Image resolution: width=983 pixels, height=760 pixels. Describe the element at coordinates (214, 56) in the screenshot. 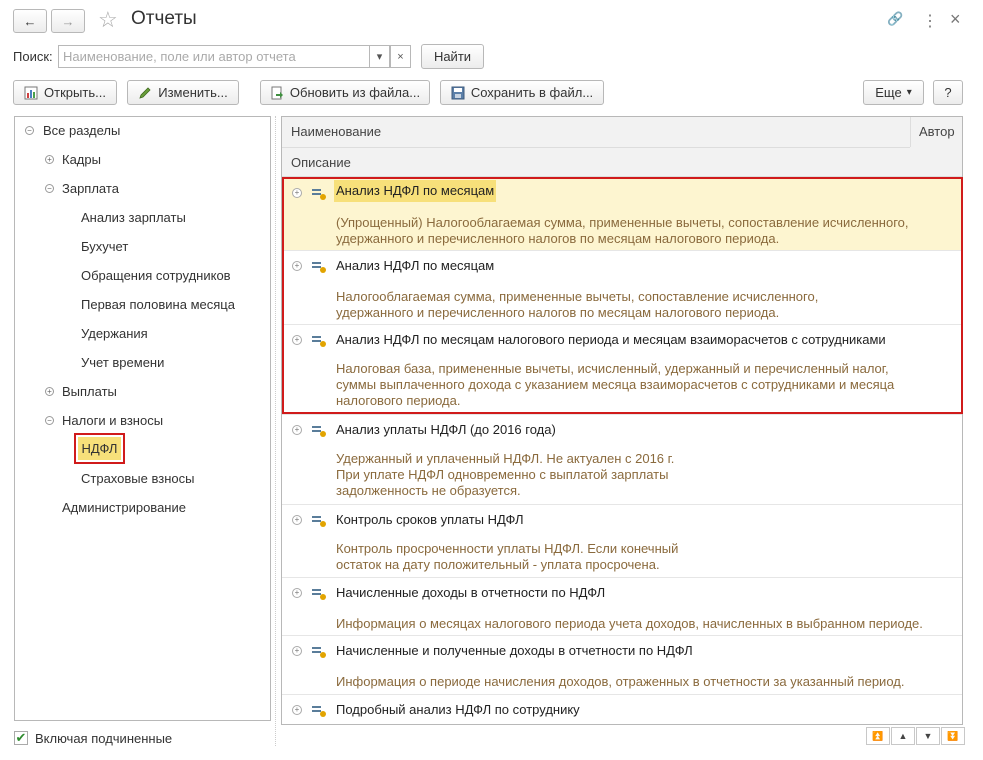

I see `search-input: Наименование, поле или автор отчета` at that location.